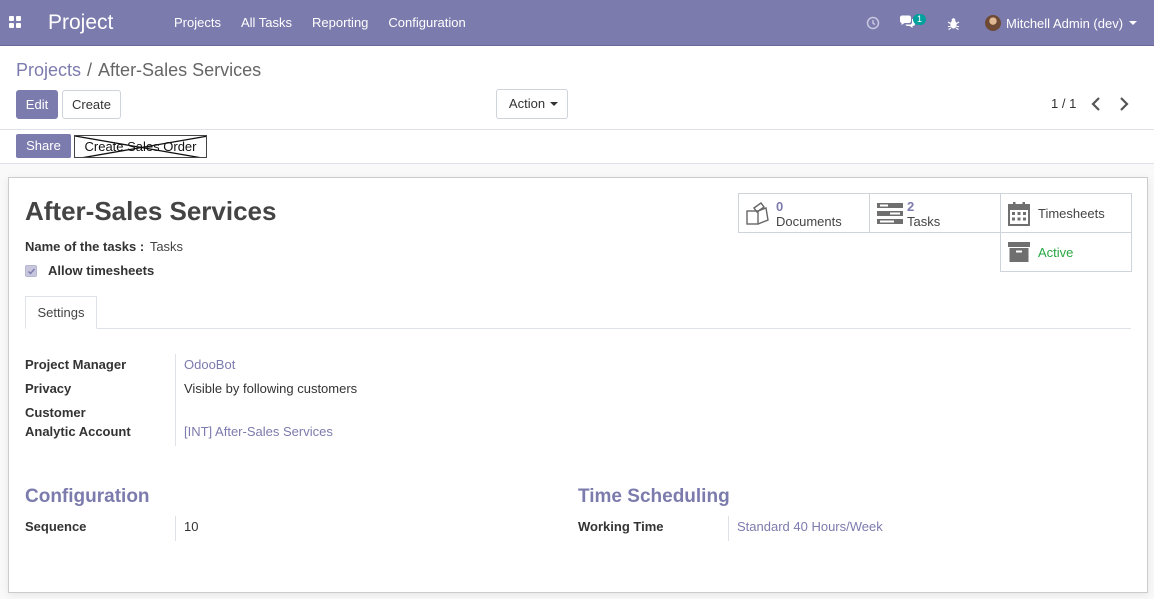 This screenshot has width=1154, height=599. I want to click on working-time-link: Standard 40 Hours/Week, so click(810, 526).